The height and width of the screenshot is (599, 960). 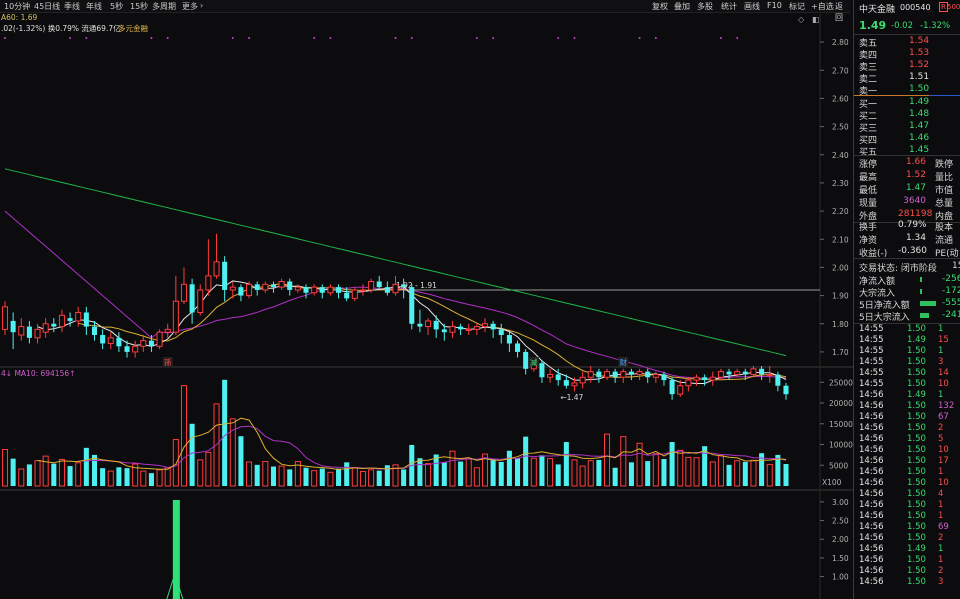 What do you see at coordinates (164, 6) in the screenshot?
I see `period-tab-6: 多周期` at bounding box center [164, 6].